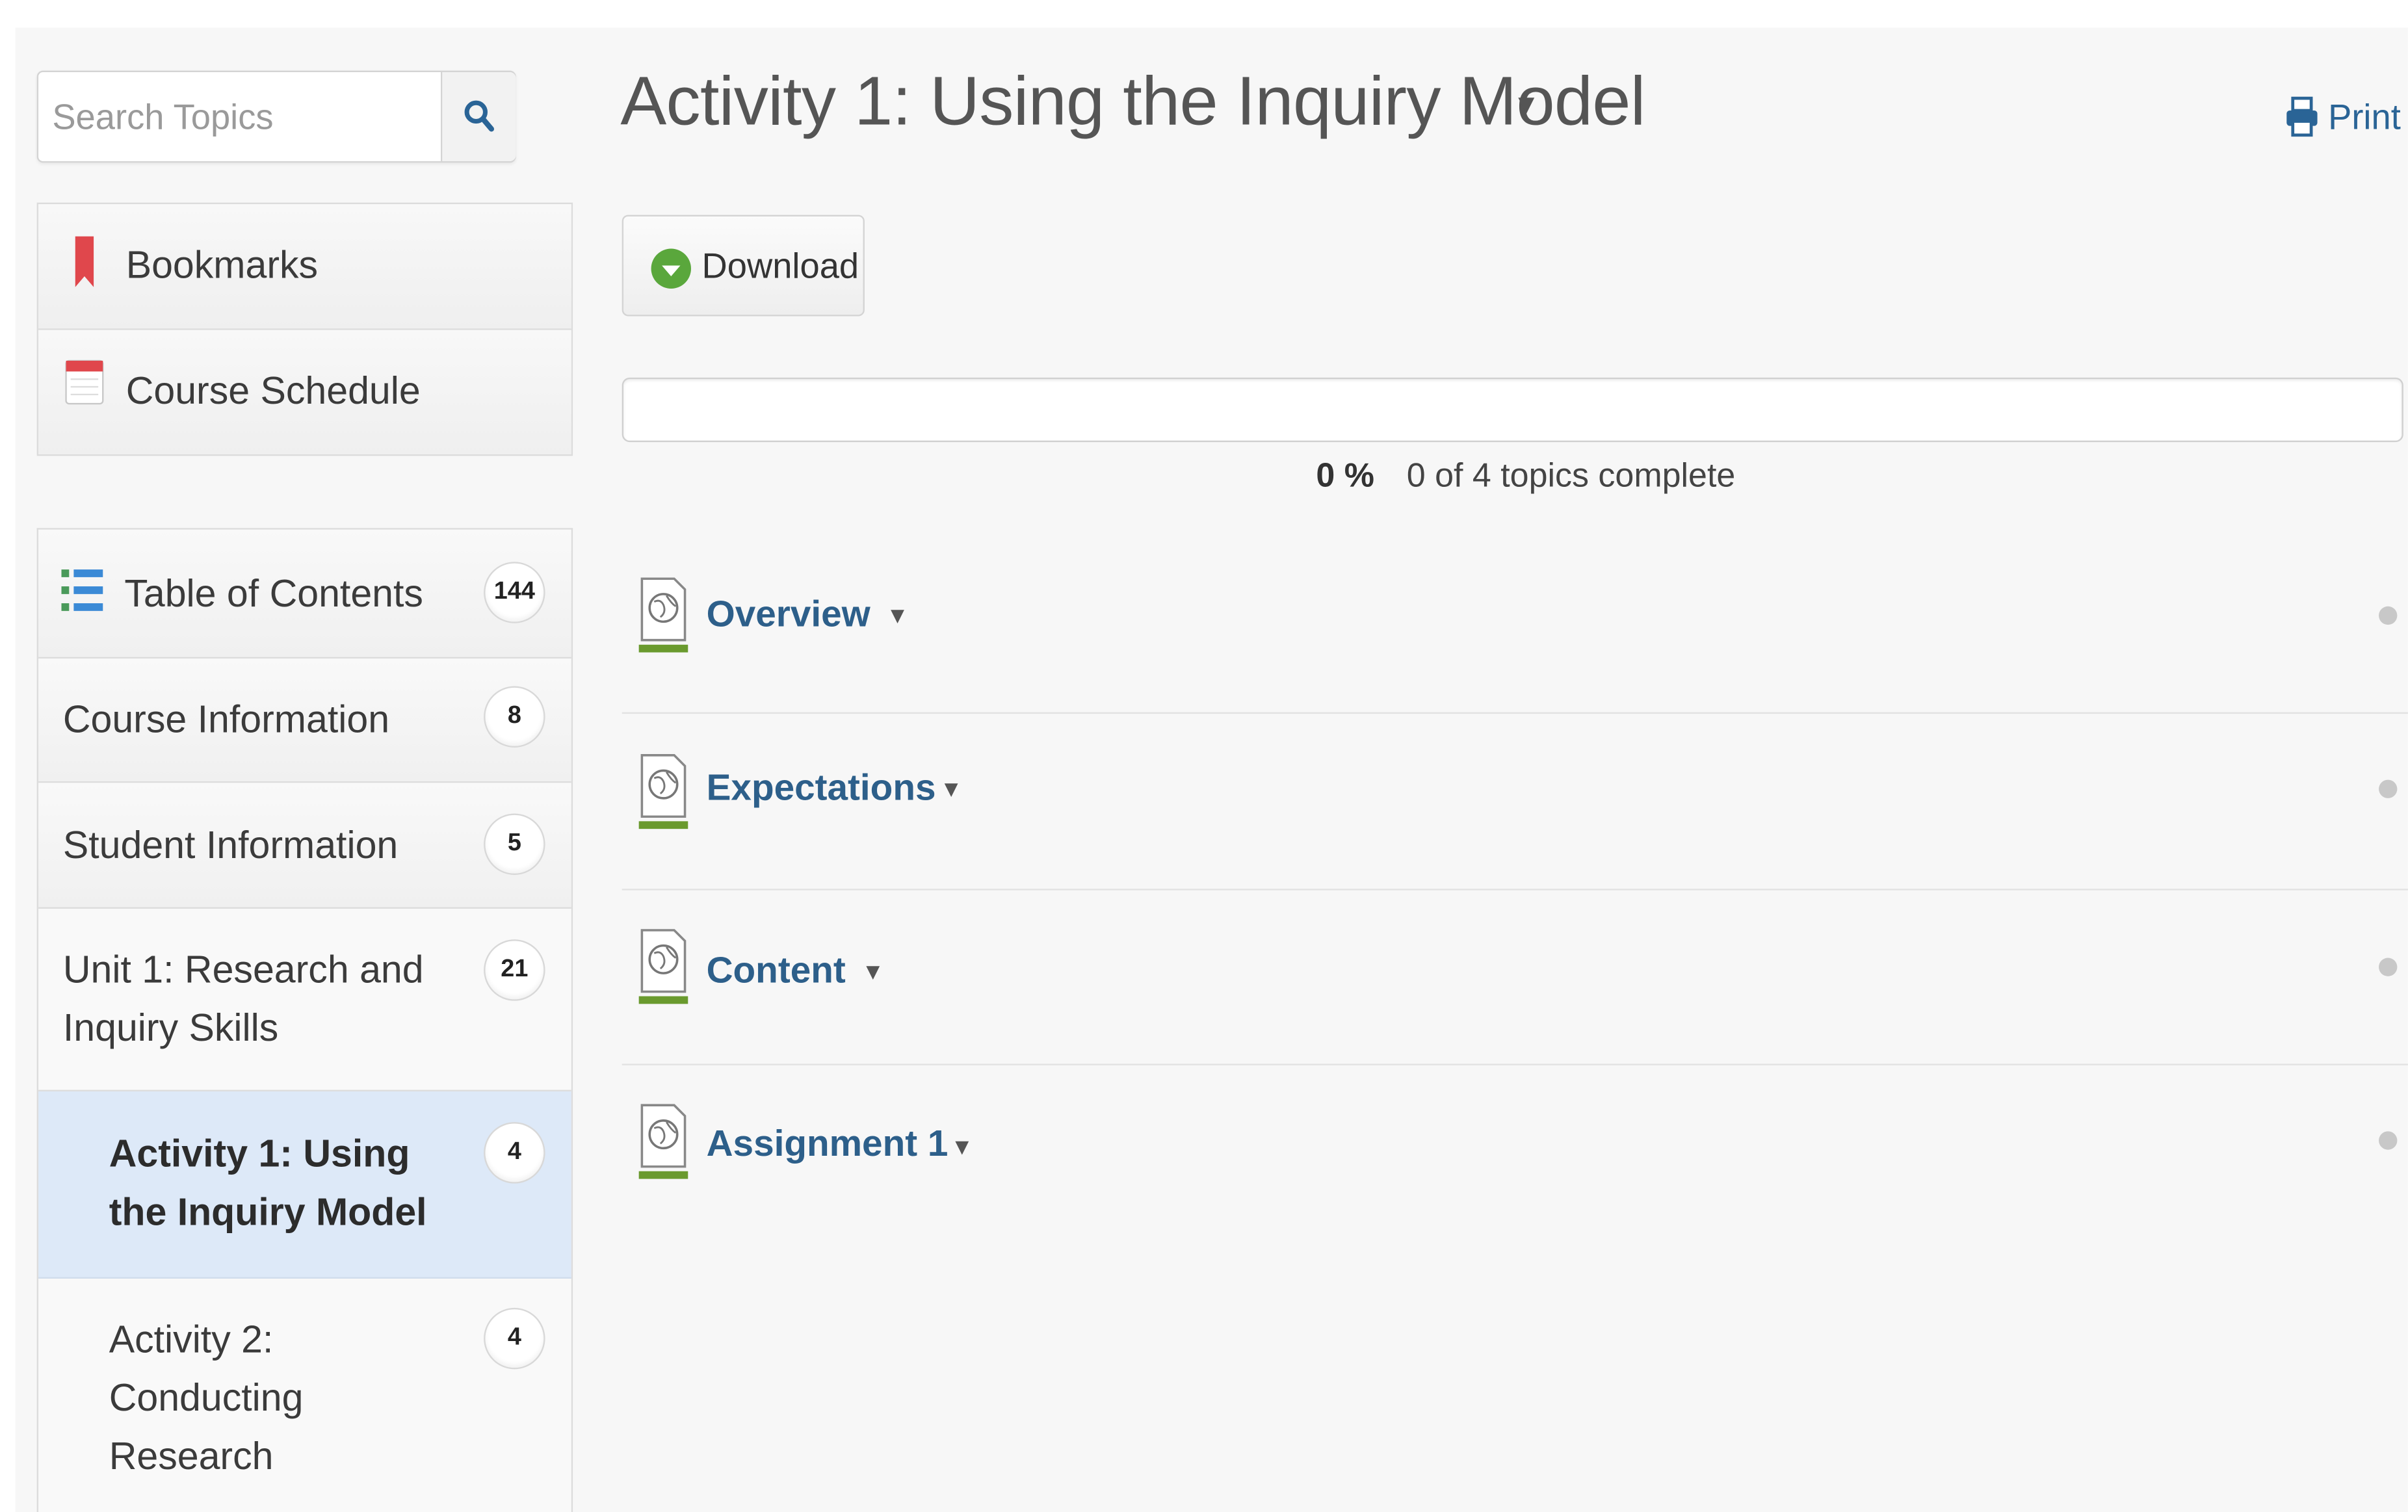  I want to click on toc-item-activity-1: Activity 1: Using the Inquiry Model 4, so click(304, 1185).